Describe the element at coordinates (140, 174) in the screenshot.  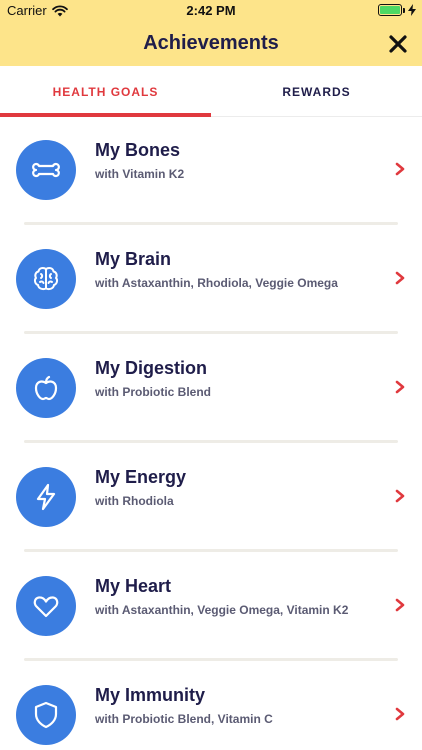
I see `goal-subtitle: with Vitamin K2` at that location.